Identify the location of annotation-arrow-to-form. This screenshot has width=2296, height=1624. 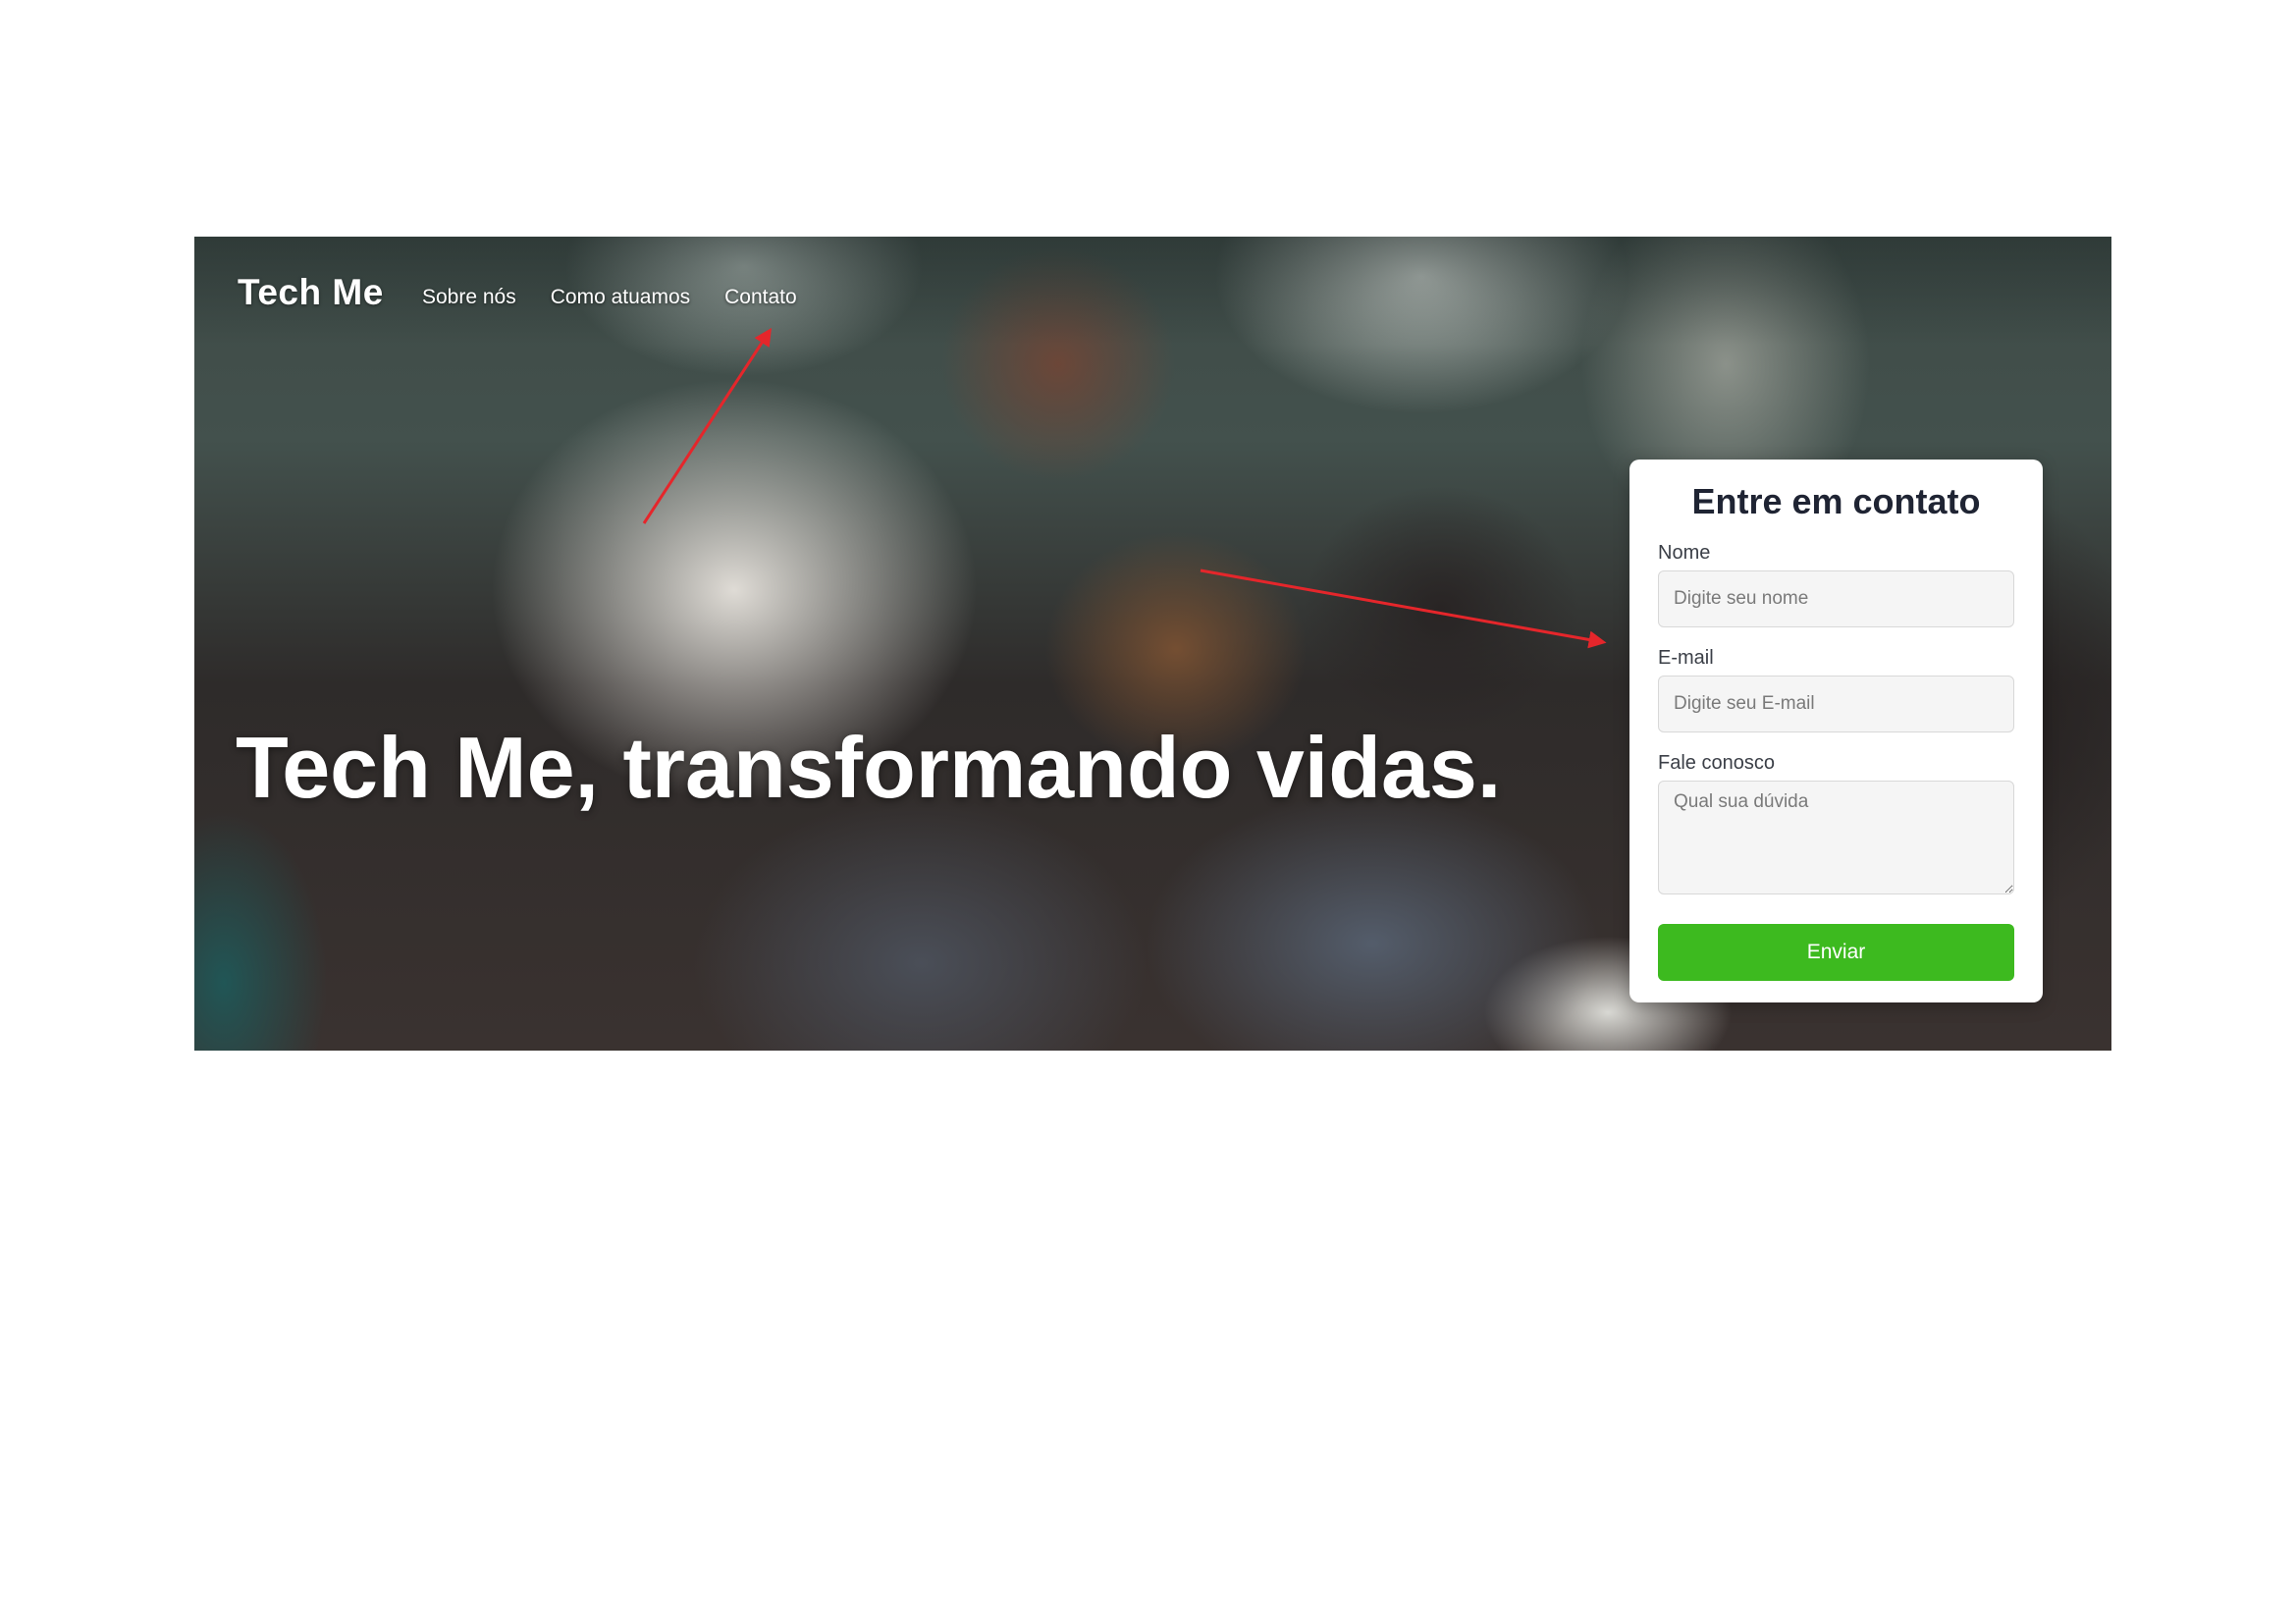
(1403, 608).